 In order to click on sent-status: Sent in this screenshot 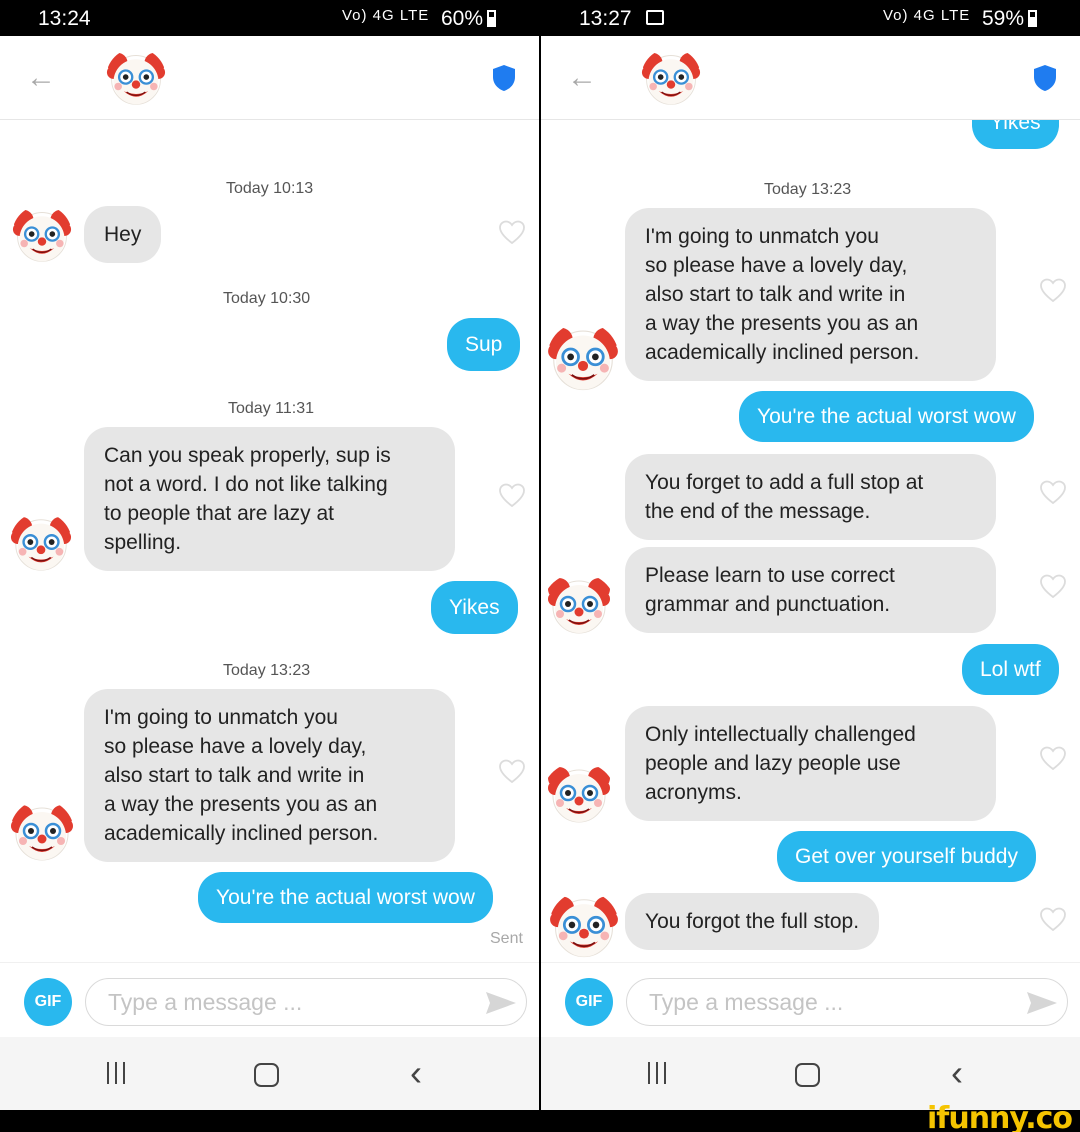, I will do `click(506, 938)`.